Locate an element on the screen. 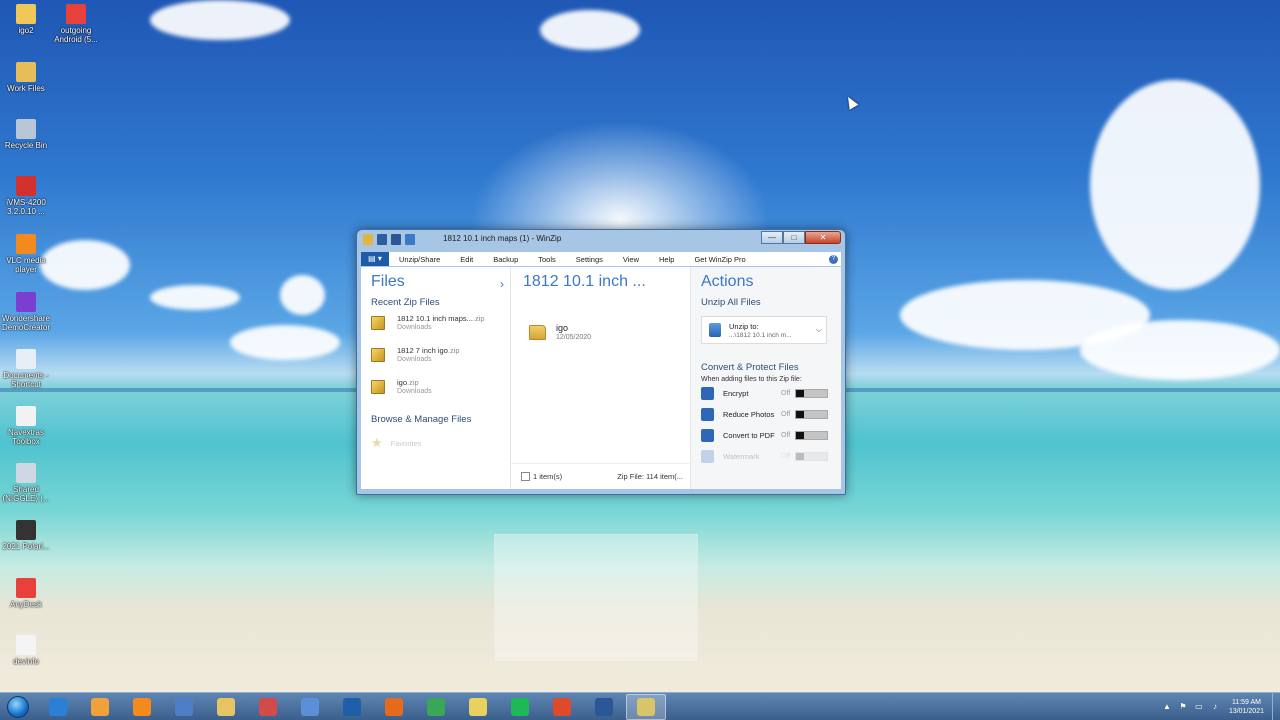  help-icon: ? is located at coordinates (833, 259).